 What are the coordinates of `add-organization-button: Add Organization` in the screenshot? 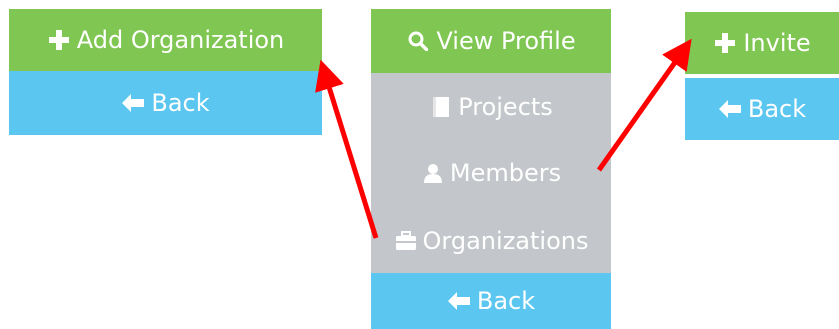 It's located at (165, 40).